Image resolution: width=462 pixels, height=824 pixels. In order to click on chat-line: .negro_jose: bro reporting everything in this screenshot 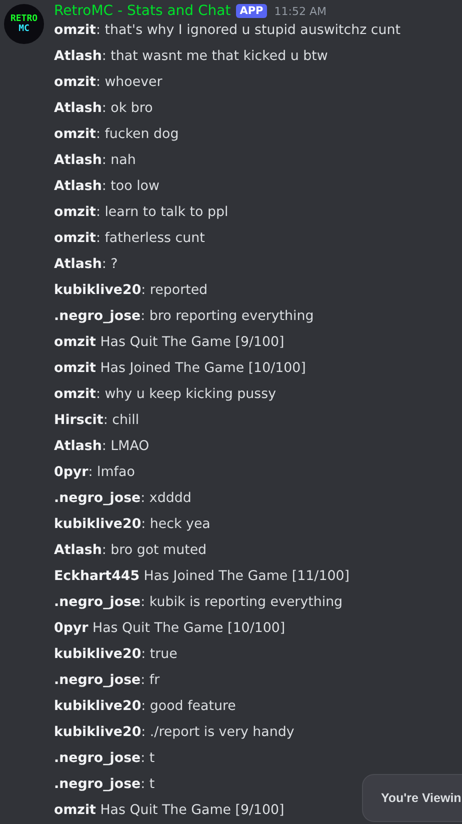, I will do `click(184, 317)`.